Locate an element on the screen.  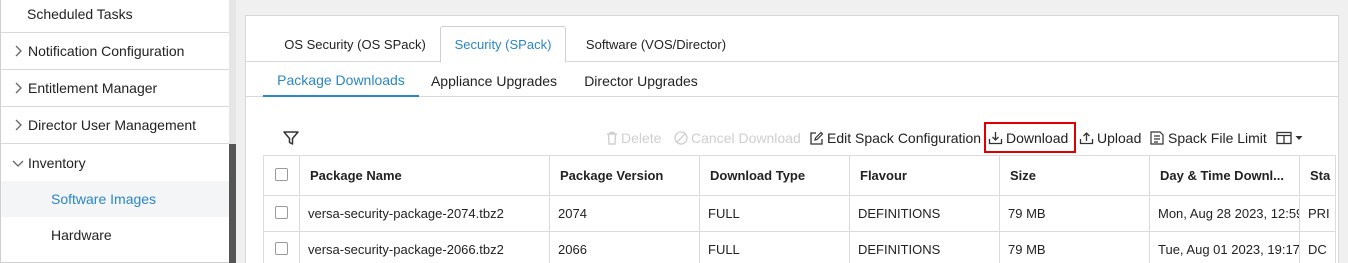
select-all-checkbox is located at coordinates (281, 174).